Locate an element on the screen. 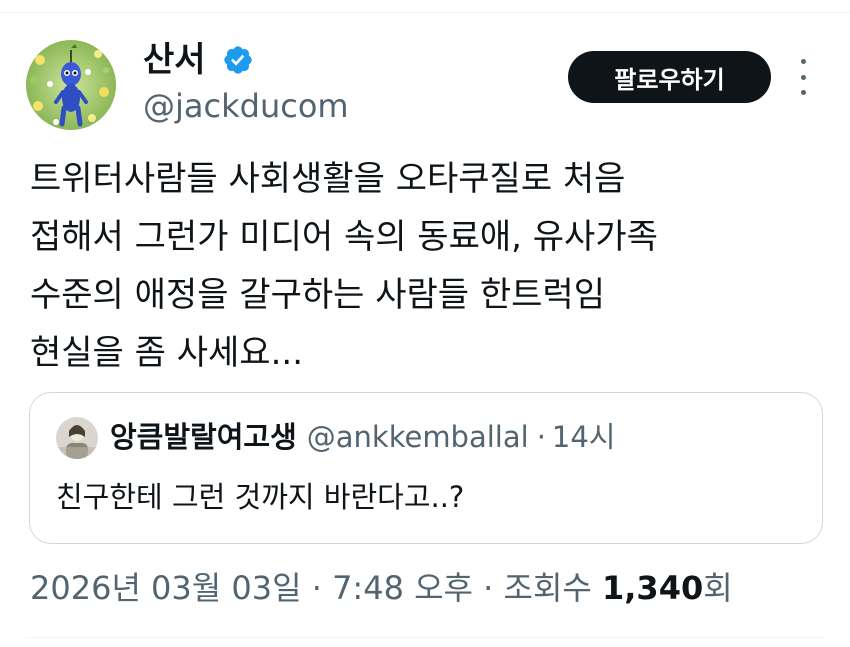  quoted-avatar-image is located at coordinates (77, 438).